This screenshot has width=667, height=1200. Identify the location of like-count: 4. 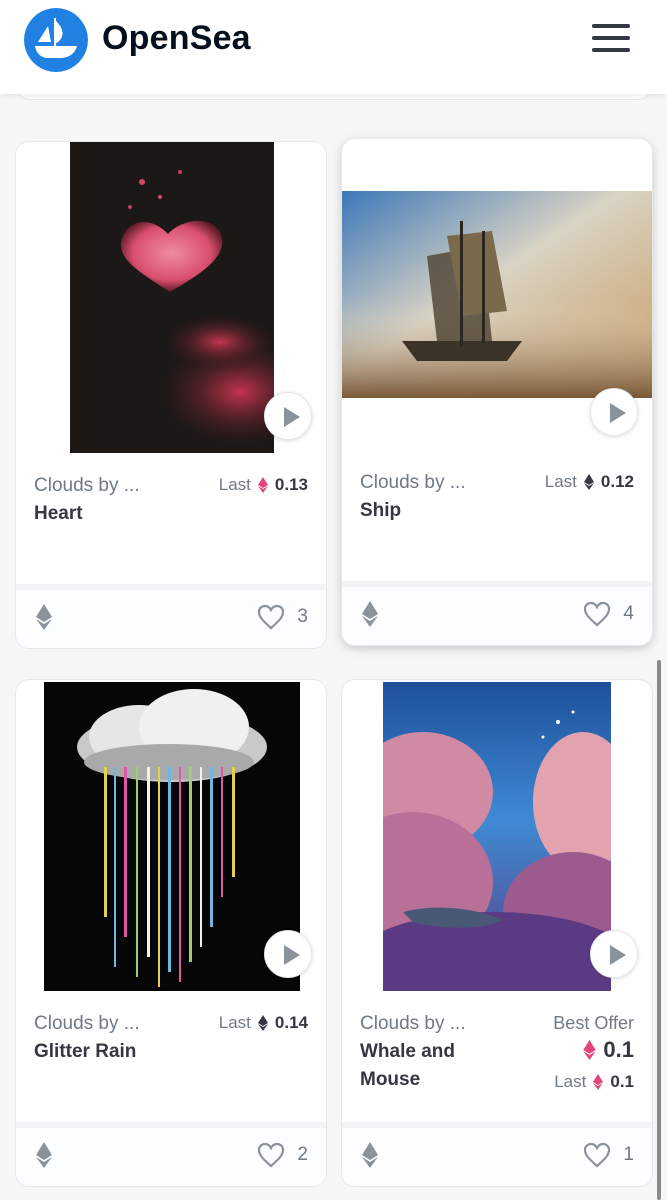
(628, 613).